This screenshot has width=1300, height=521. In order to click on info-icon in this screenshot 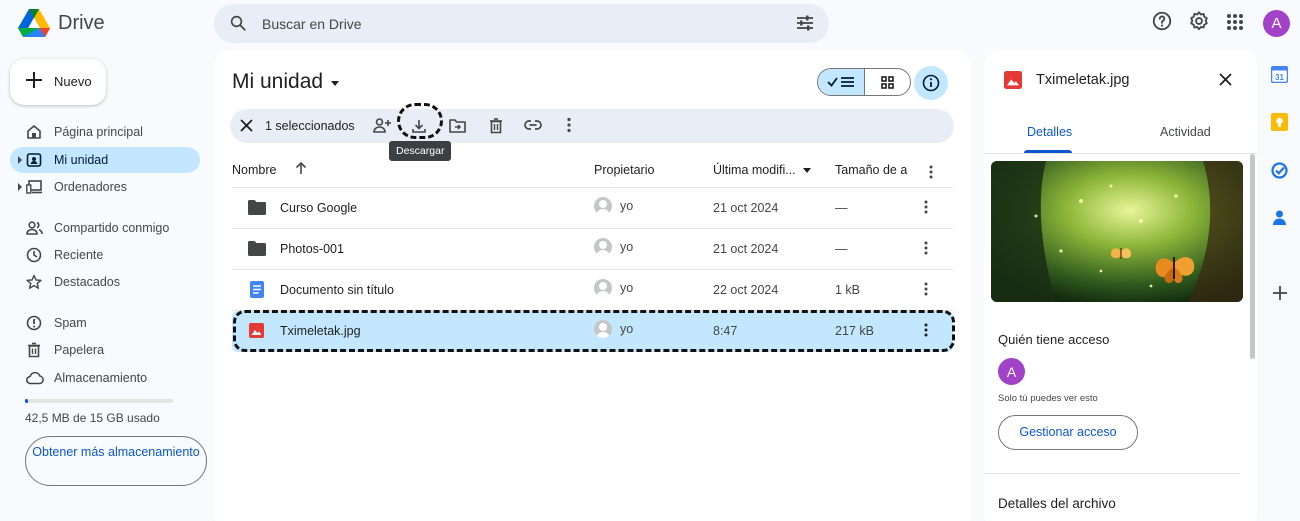, I will do `click(931, 83)`.